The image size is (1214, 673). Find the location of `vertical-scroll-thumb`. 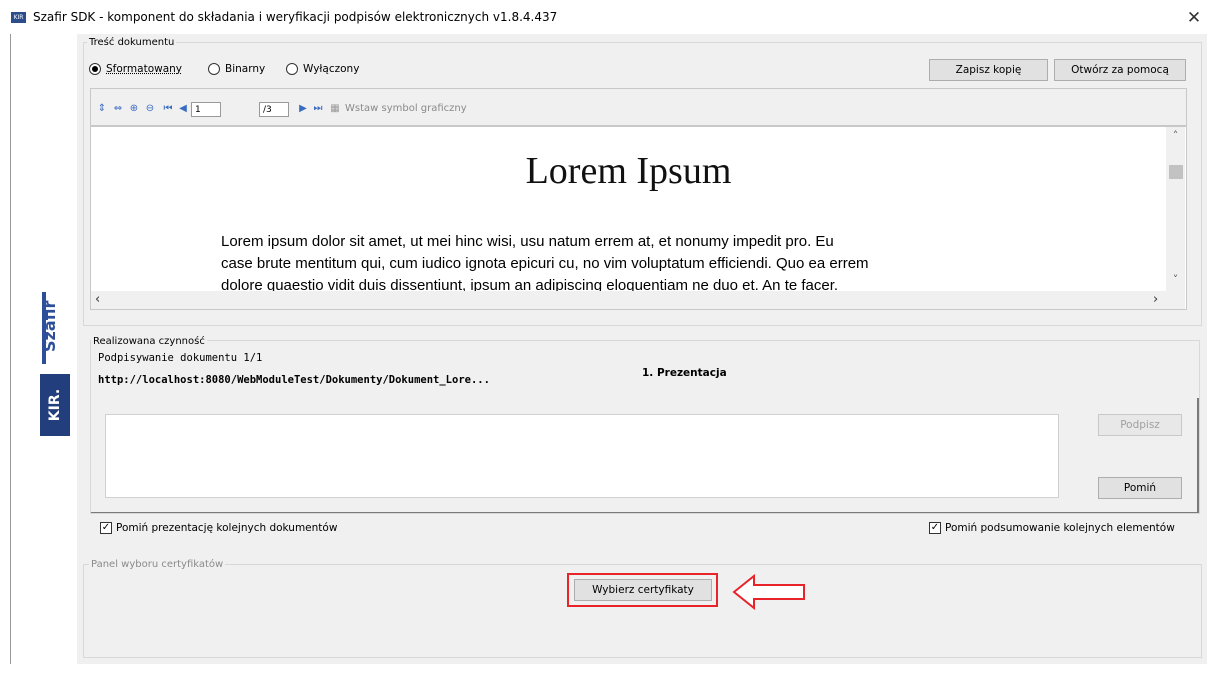

vertical-scroll-thumb is located at coordinates (1176, 172).